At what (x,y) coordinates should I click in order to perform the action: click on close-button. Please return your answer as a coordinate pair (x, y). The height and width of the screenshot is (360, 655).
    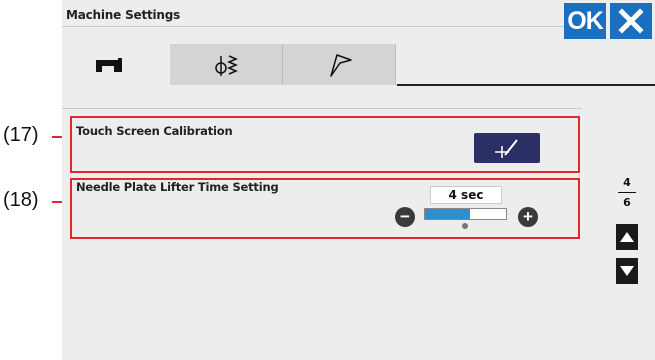
    Looking at the image, I should click on (631, 21).